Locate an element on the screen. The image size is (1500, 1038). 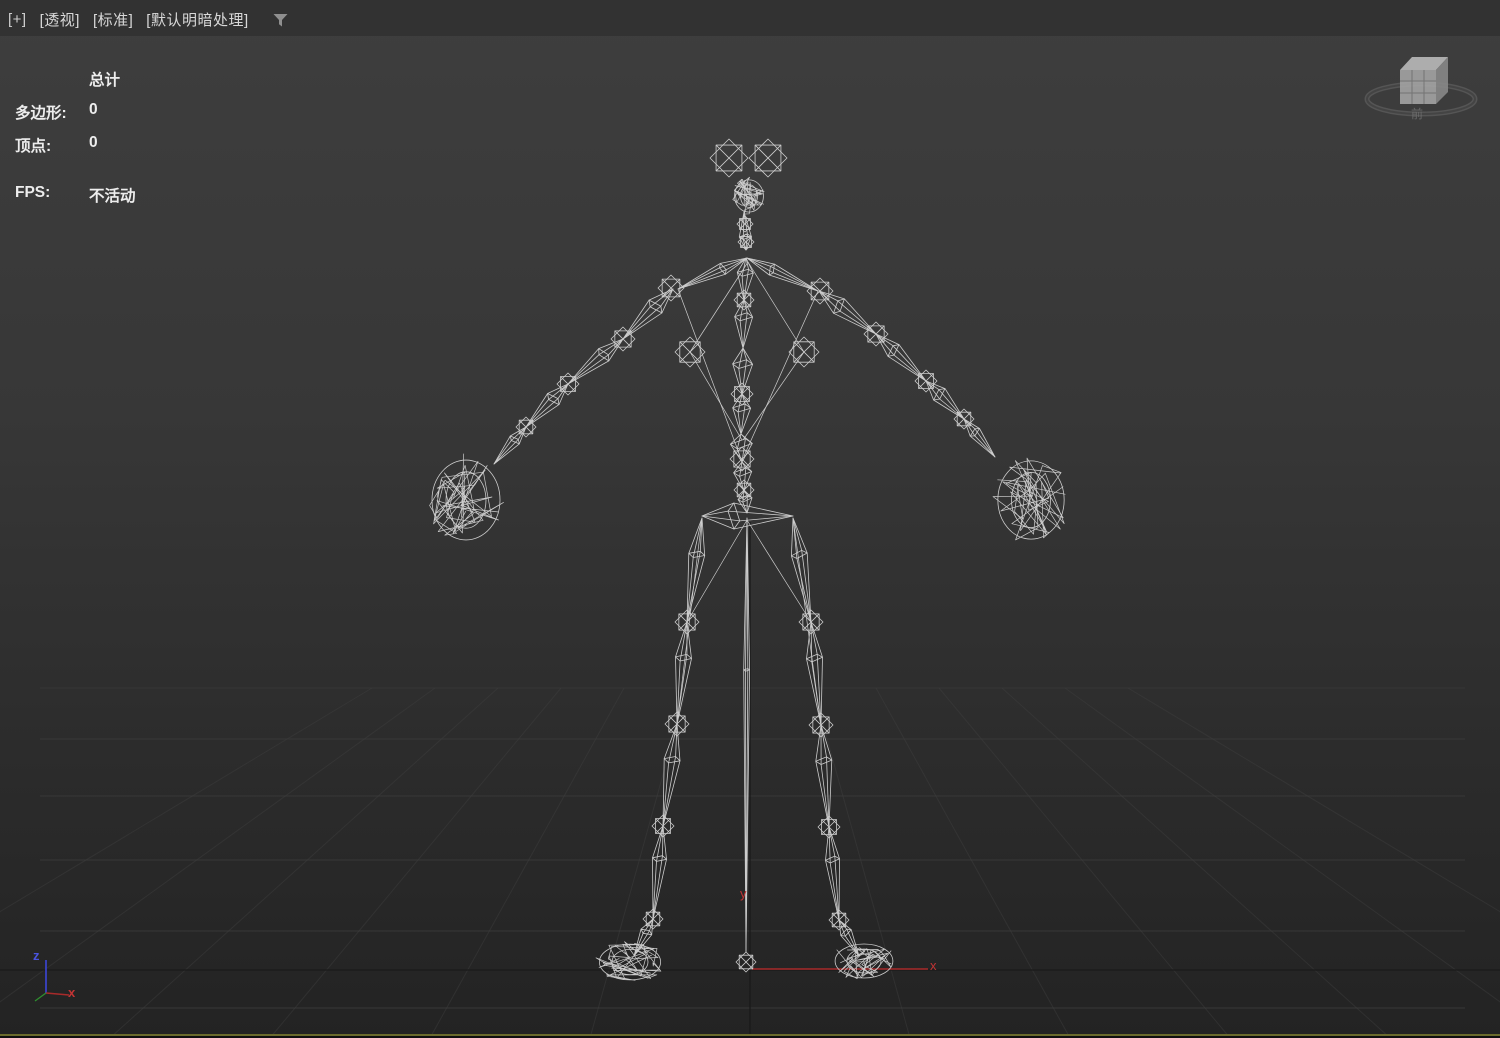
viewport-menu-pov: [透视] is located at coordinates (60, 19).